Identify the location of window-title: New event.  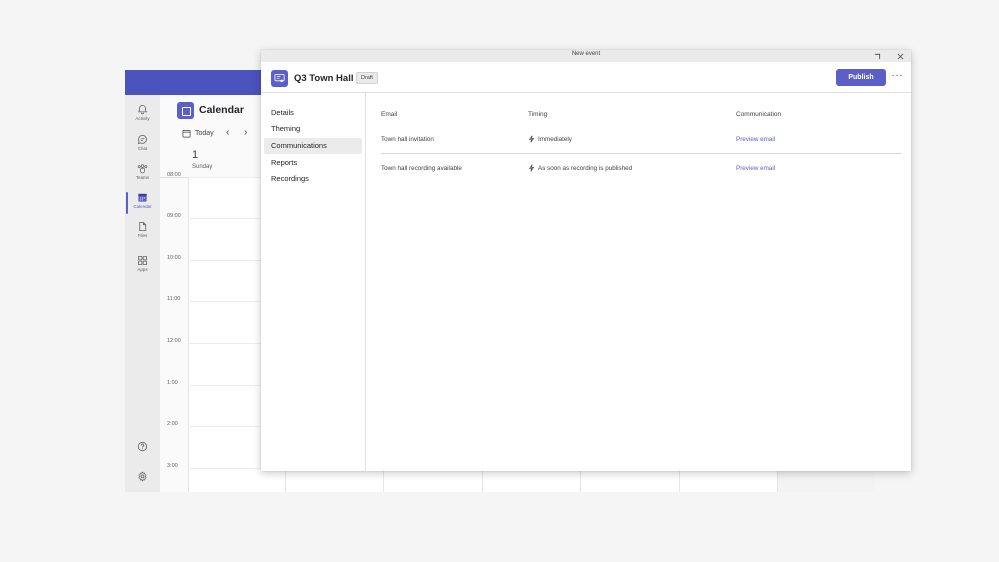
(586, 54).